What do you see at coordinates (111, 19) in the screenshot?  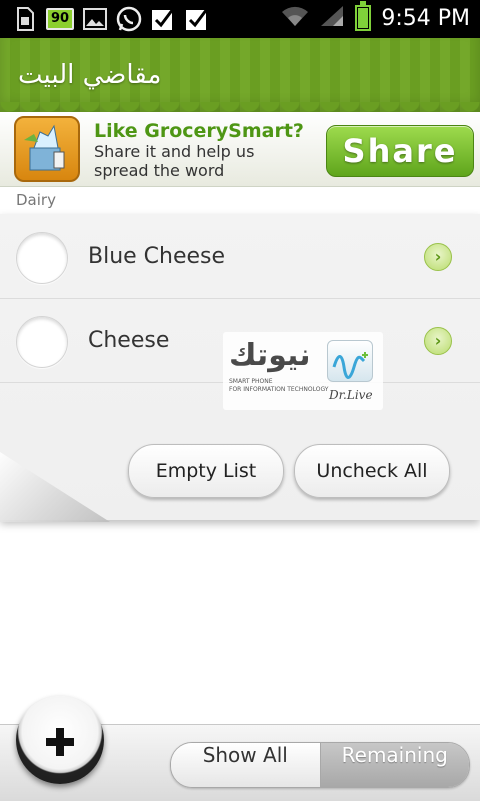 I see `notification-icons: 90` at bounding box center [111, 19].